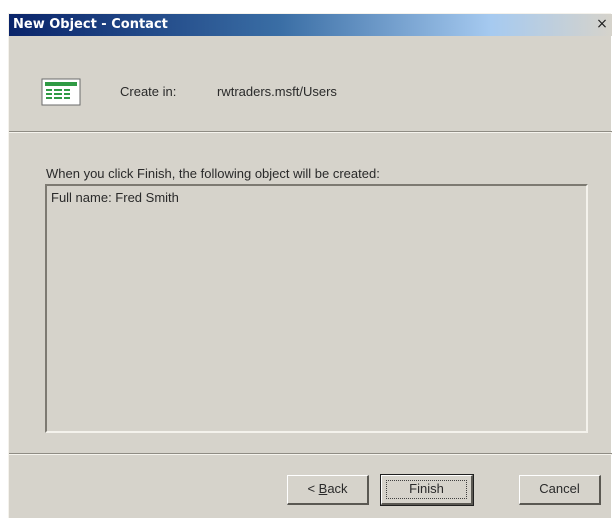 The width and height of the screenshot is (612, 518). What do you see at coordinates (328, 490) in the screenshot?
I see `back-button: < Back` at bounding box center [328, 490].